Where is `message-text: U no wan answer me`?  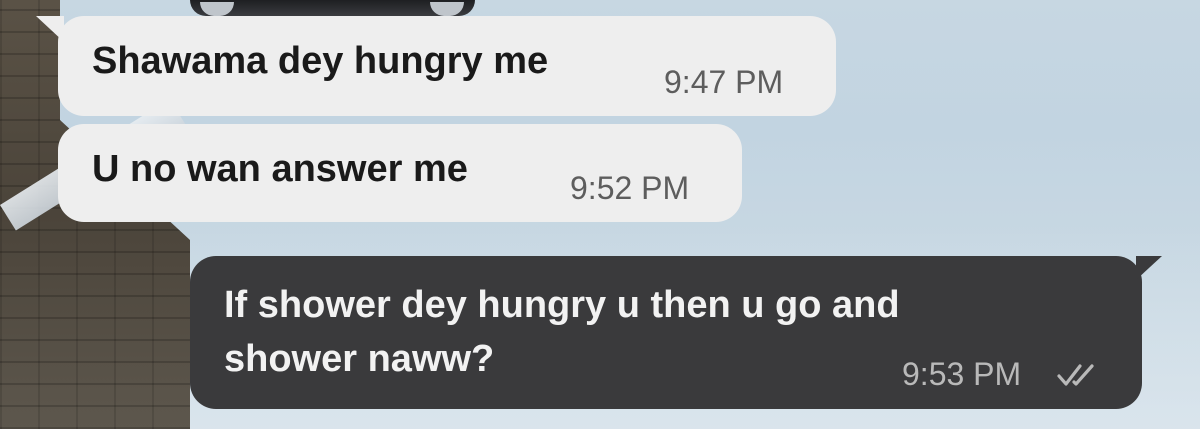
message-text: U no wan answer me is located at coordinates (280, 169).